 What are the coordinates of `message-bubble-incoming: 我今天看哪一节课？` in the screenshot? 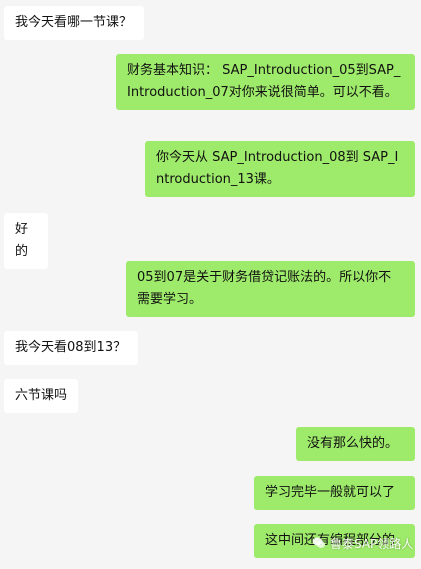 It's located at (74, 23).